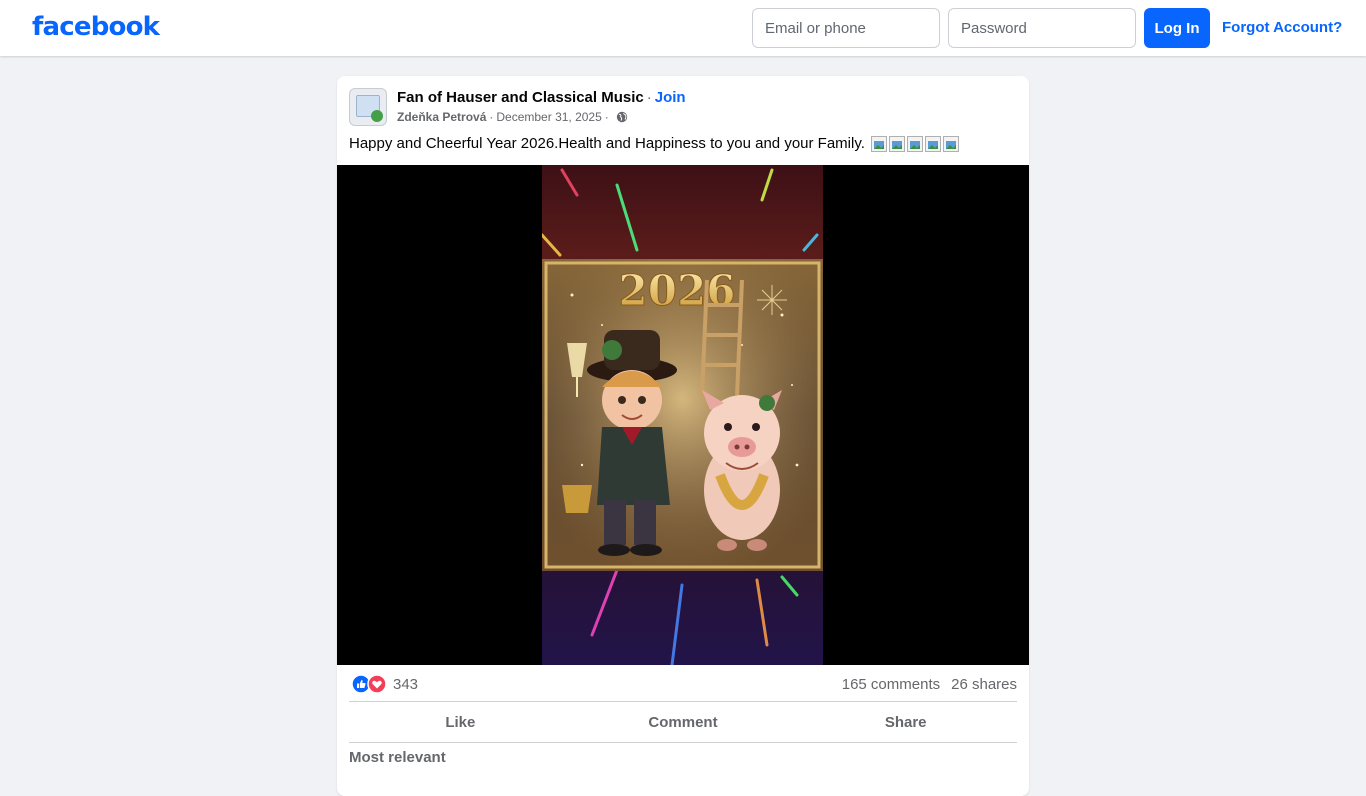 Image resolution: width=1366 pixels, height=796 pixels. I want to click on comments-count: 165 comments, so click(891, 684).